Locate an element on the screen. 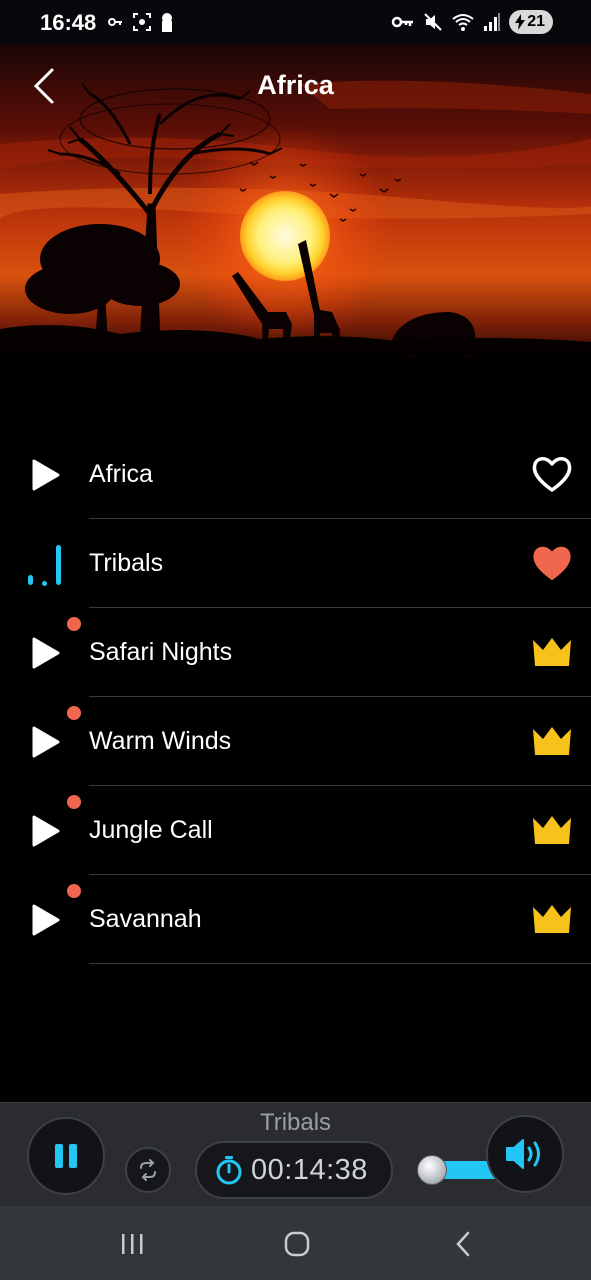  track-name: Jungle Call is located at coordinates (151, 830).